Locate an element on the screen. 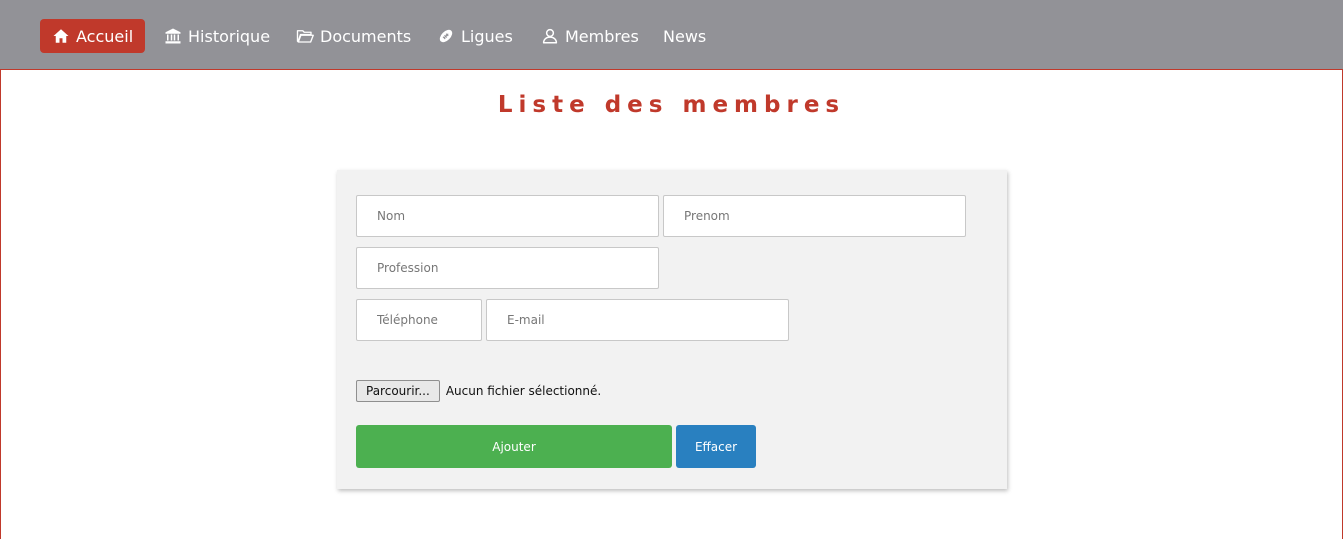 The height and width of the screenshot is (539, 1343). user-icon is located at coordinates (550, 36).